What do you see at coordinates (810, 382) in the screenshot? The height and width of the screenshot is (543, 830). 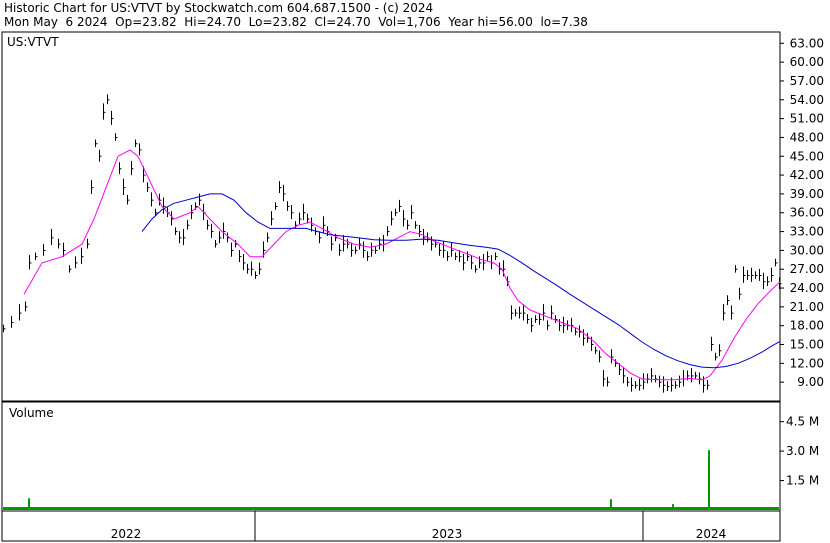 I see `price-tick-label: 9.00` at bounding box center [810, 382].